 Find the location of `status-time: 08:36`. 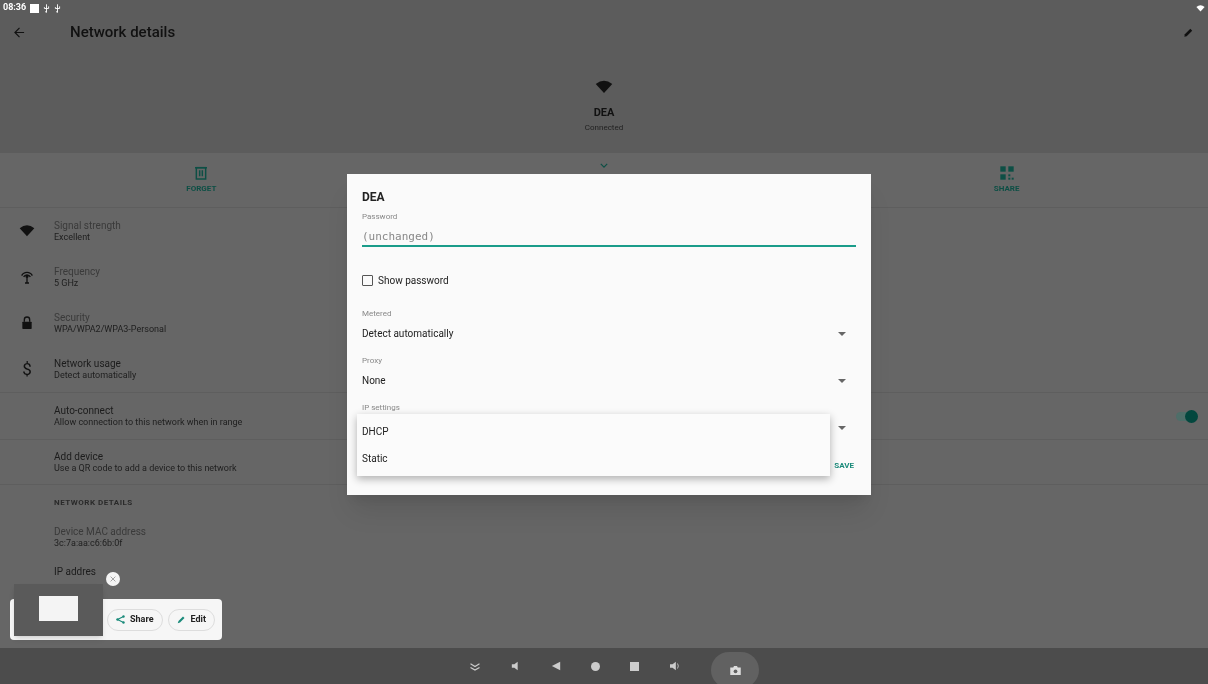

status-time: 08:36 is located at coordinates (15, 8).